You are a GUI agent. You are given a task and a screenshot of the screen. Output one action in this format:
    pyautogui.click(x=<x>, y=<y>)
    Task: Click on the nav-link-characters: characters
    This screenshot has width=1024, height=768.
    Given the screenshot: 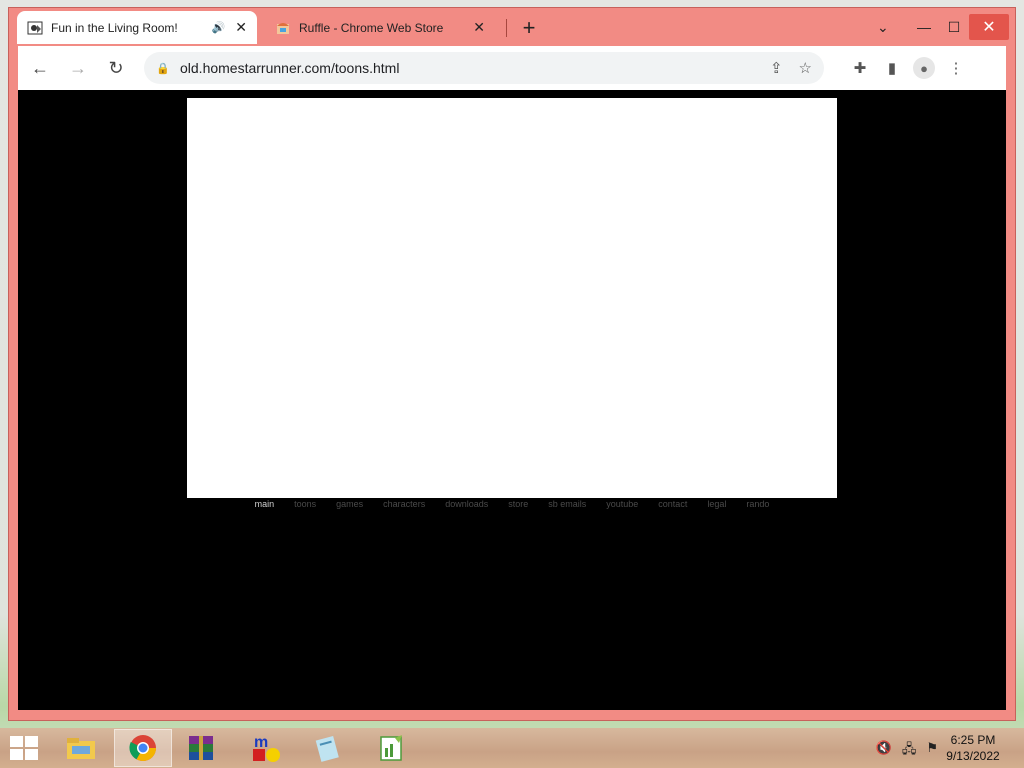 What is the action you would take?
    pyautogui.click(x=404, y=506)
    